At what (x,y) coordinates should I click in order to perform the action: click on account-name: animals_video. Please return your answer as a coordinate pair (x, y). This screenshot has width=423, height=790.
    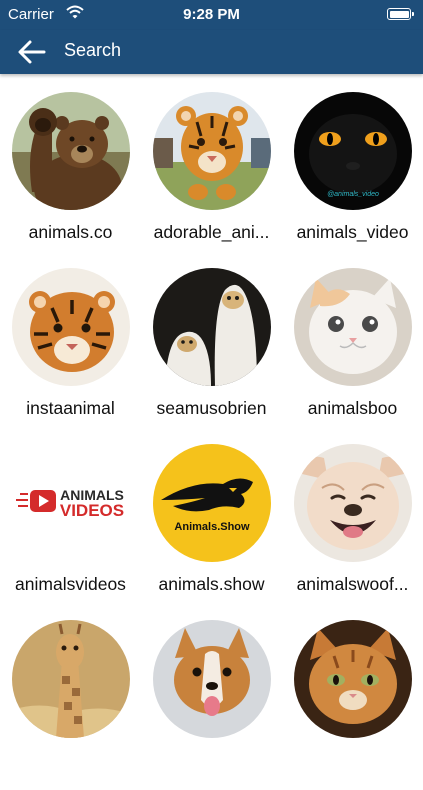
    Looking at the image, I should click on (352, 232).